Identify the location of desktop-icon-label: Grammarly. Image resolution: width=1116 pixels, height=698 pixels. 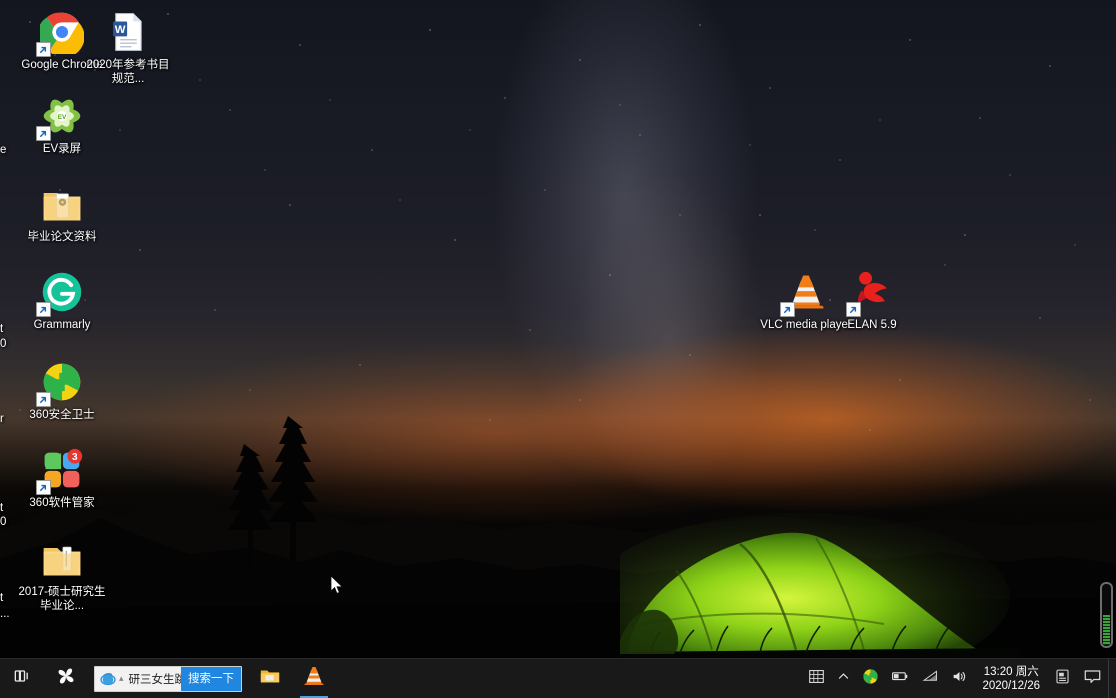
(62, 325).